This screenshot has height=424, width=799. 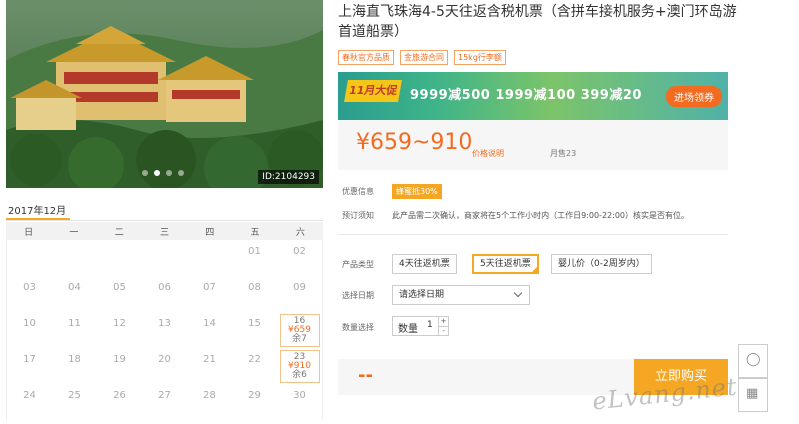 What do you see at coordinates (480, 57) in the screenshot?
I see `product-tag: 15kg行李额` at bounding box center [480, 57].